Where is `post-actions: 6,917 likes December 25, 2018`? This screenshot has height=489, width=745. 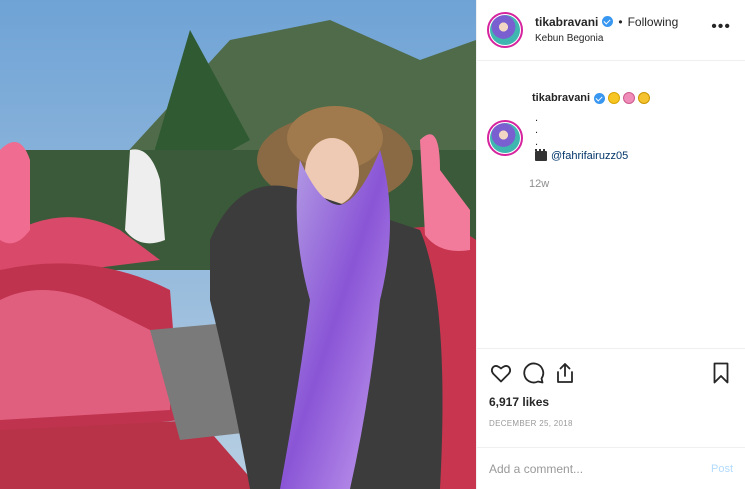 post-actions: 6,917 likes December 25, 2018 is located at coordinates (611, 388).